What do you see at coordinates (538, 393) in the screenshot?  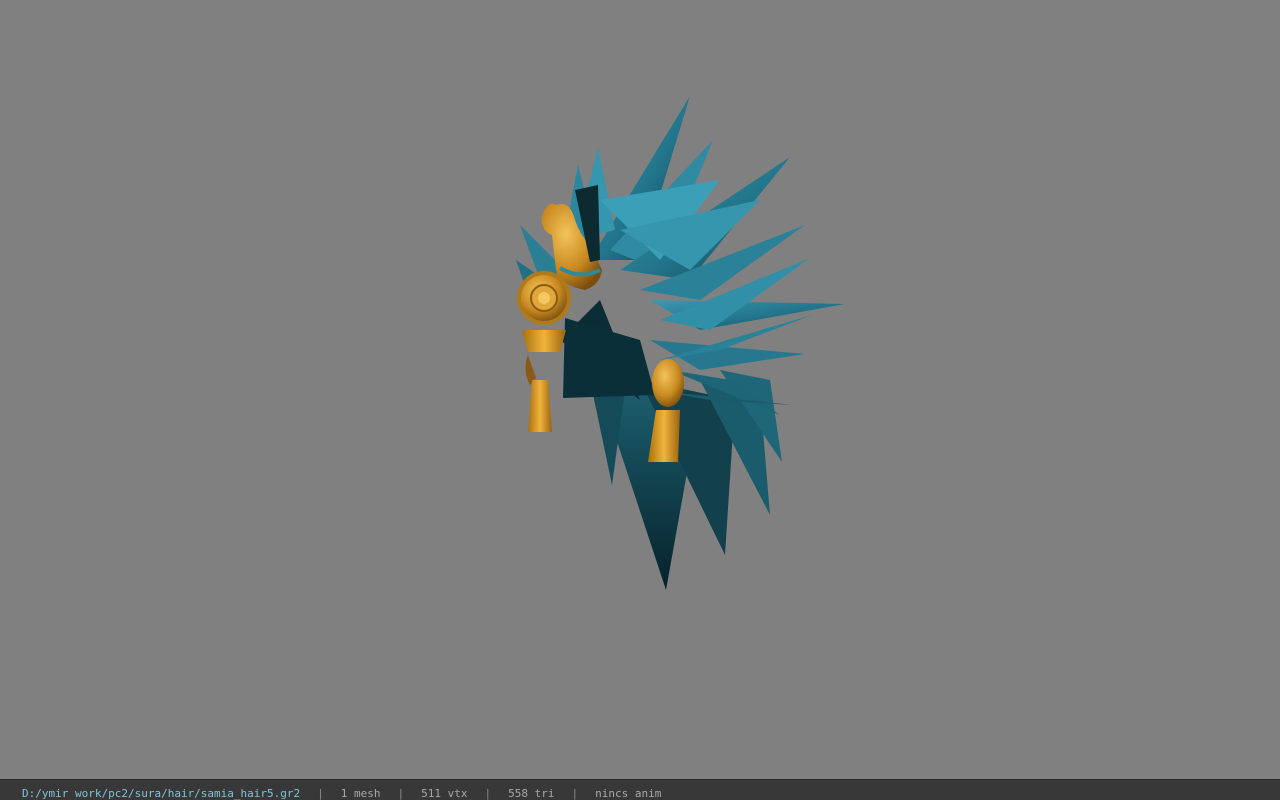 I see `gold-tassel-left` at bounding box center [538, 393].